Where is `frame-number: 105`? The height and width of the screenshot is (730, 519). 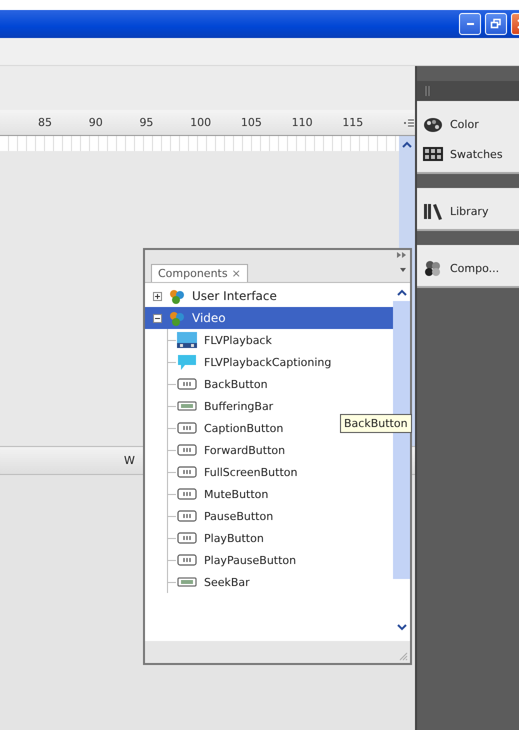
frame-number: 105 is located at coordinates (251, 122).